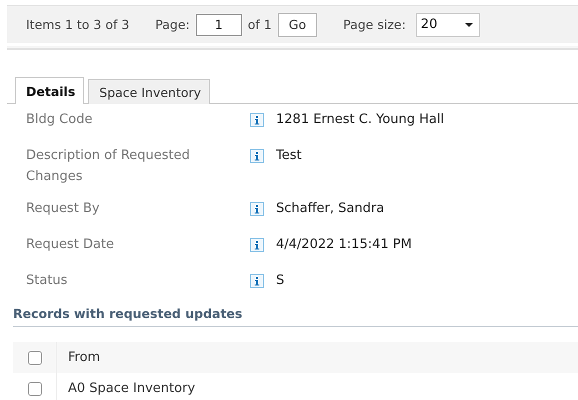 The image size is (578, 400). What do you see at coordinates (78, 24) in the screenshot?
I see `item-count: Items 1 to 3 of 3` at bounding box center [78, 24].